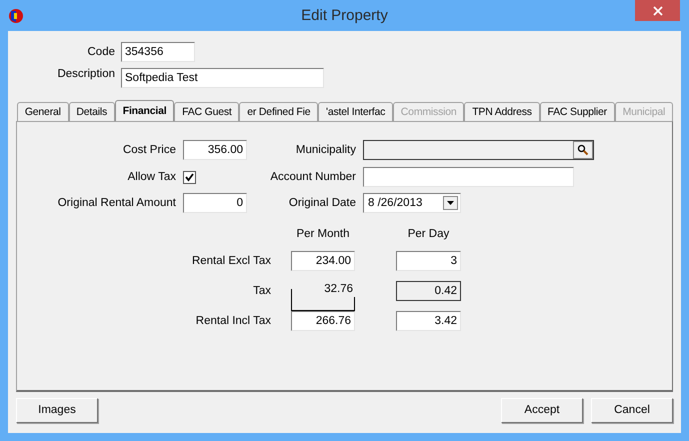 The image size is (689, 441). I want to click on cost-price-field: 356.00, so click(215, 150).